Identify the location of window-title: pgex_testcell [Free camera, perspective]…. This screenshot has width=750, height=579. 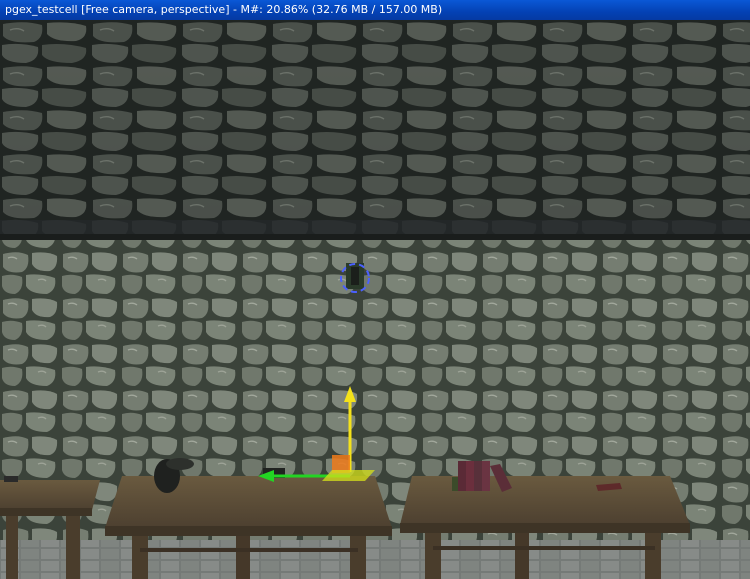
(224, 9).